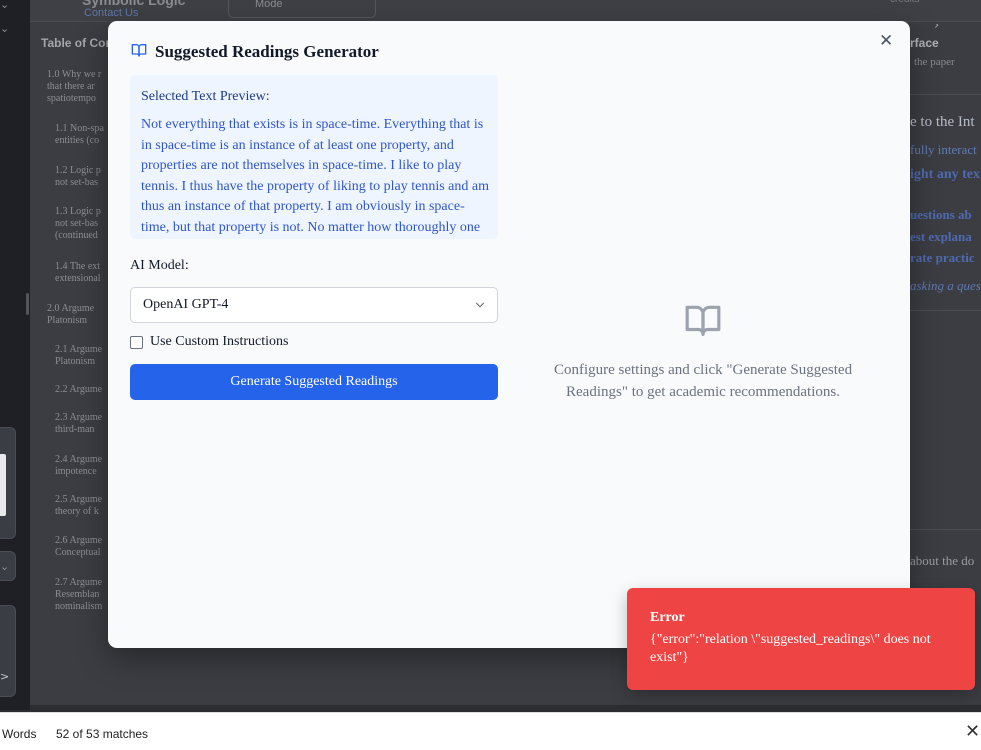 The width and height of the screenshot is (981, 750). I want to click on toc-item: third-man, so click(74, 430).